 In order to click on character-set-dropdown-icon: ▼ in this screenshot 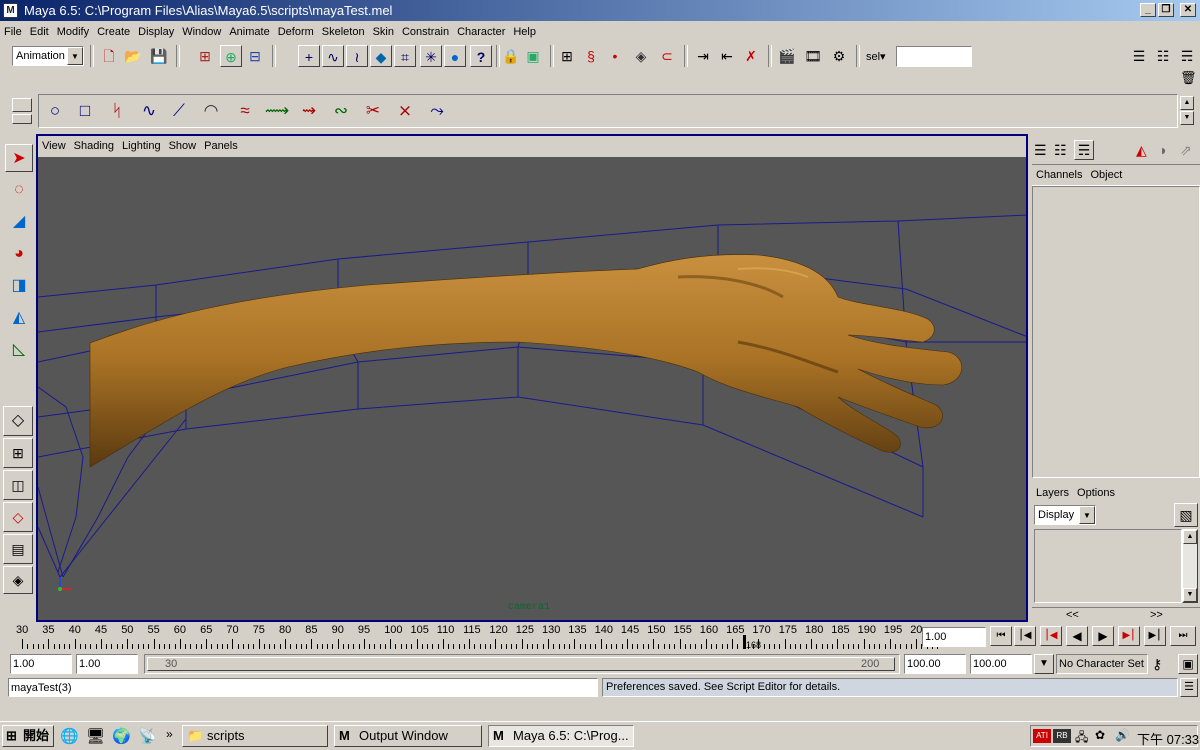, I will do `click(1044, 664)`.